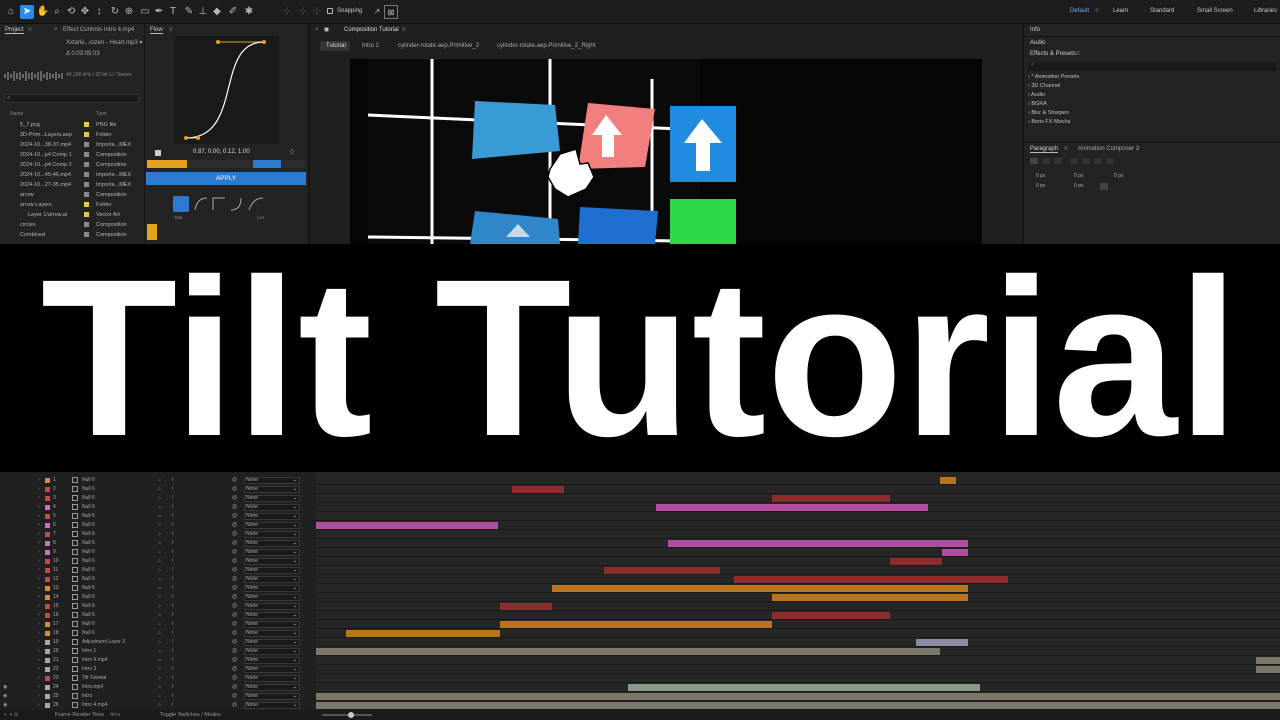 This screenshot has width=1280, height=720. I want to click on paragraph-menu-icon: ≡, so click(1066, 149).